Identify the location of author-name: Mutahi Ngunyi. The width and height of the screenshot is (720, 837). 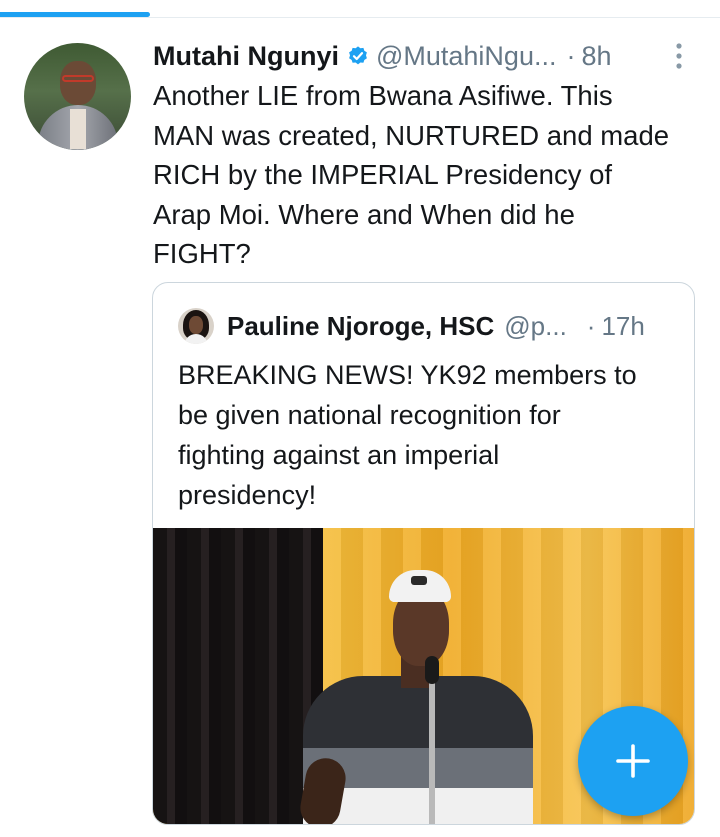
(246, 56).